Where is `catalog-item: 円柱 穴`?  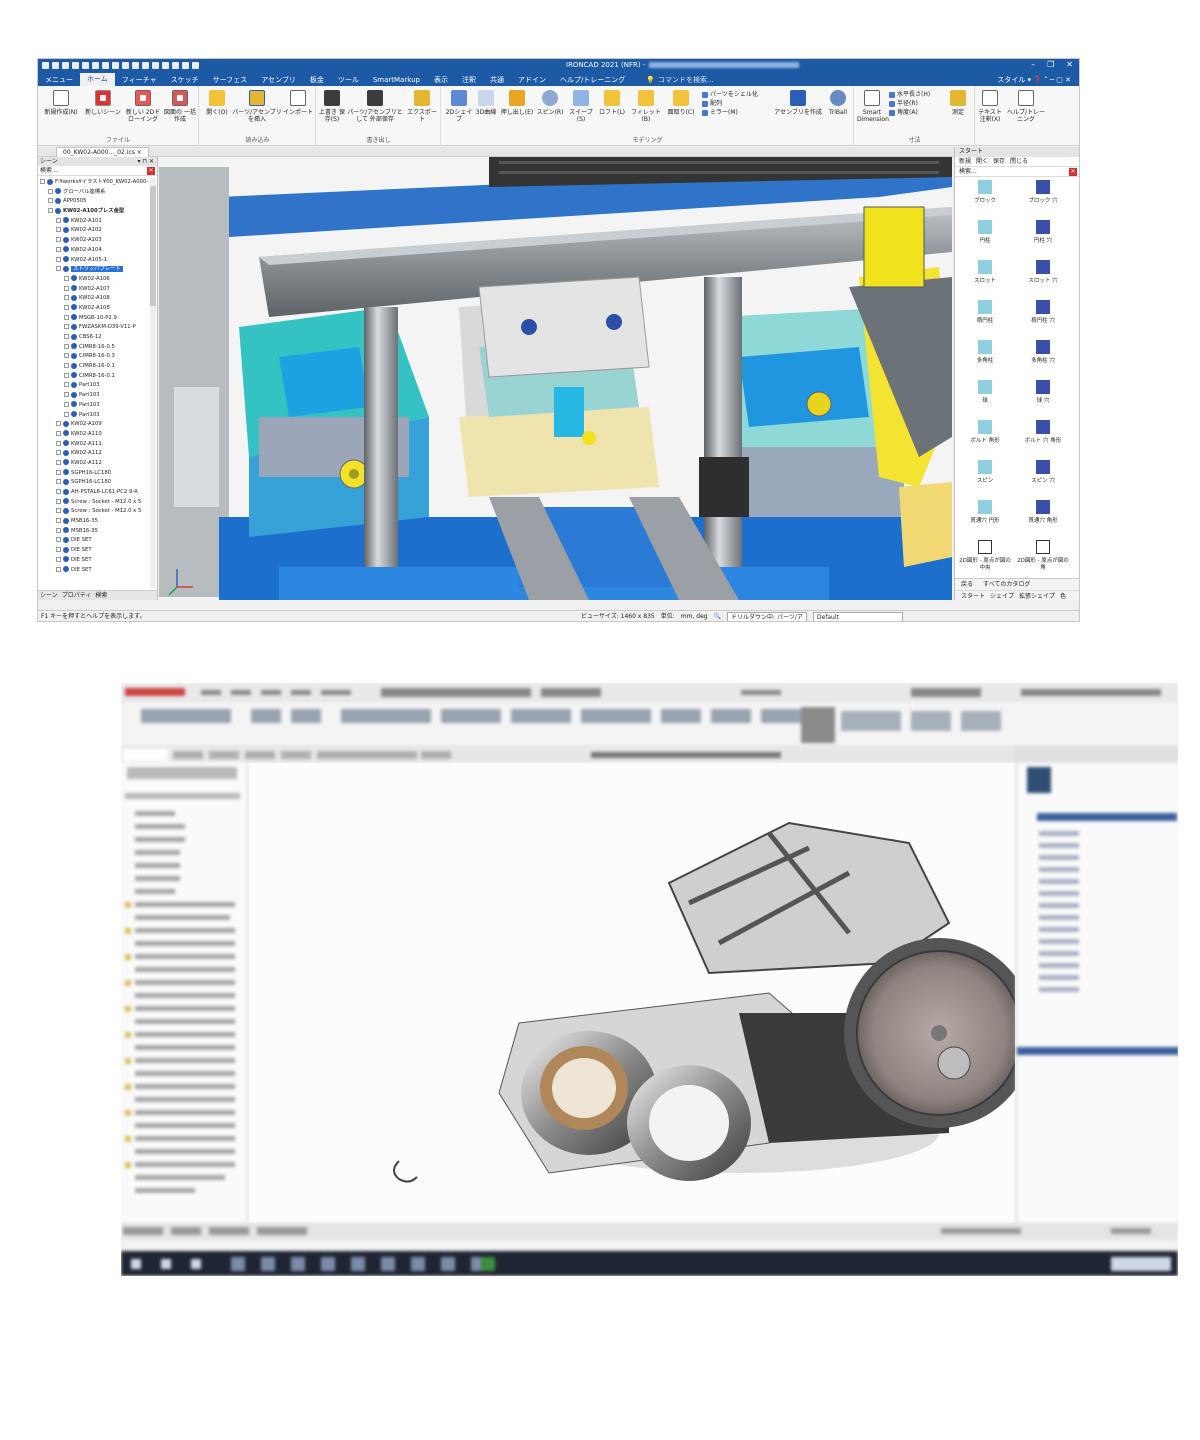
catalog-item: 円柱 穴 is located at coordinates (1043, 237).